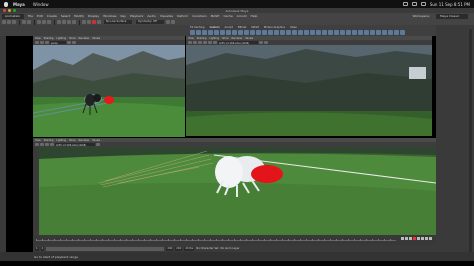 This screenshot has width=474, height=266. I want to click on camera-icon, so click(37, 144).